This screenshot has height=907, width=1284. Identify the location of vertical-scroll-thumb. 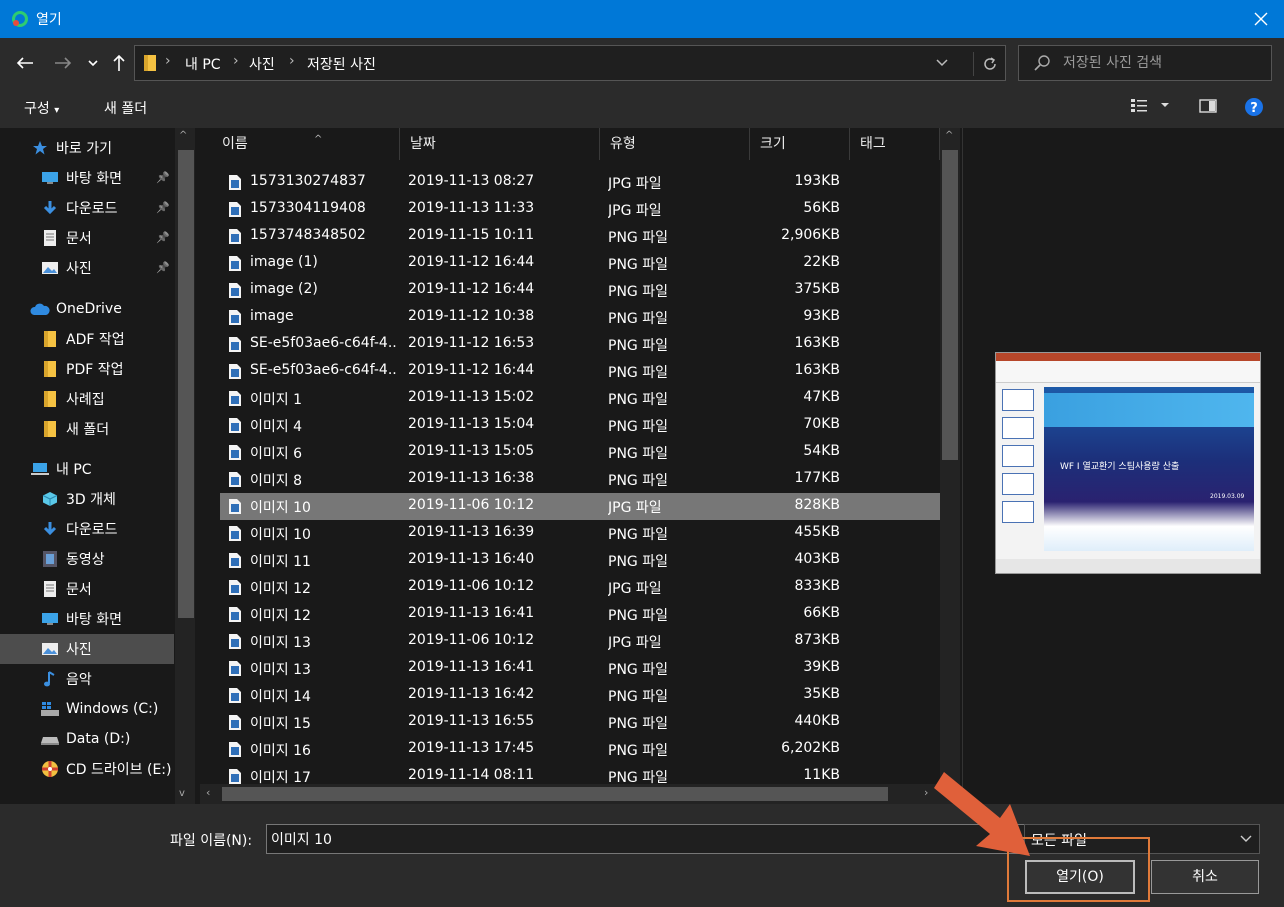
(950, 305).